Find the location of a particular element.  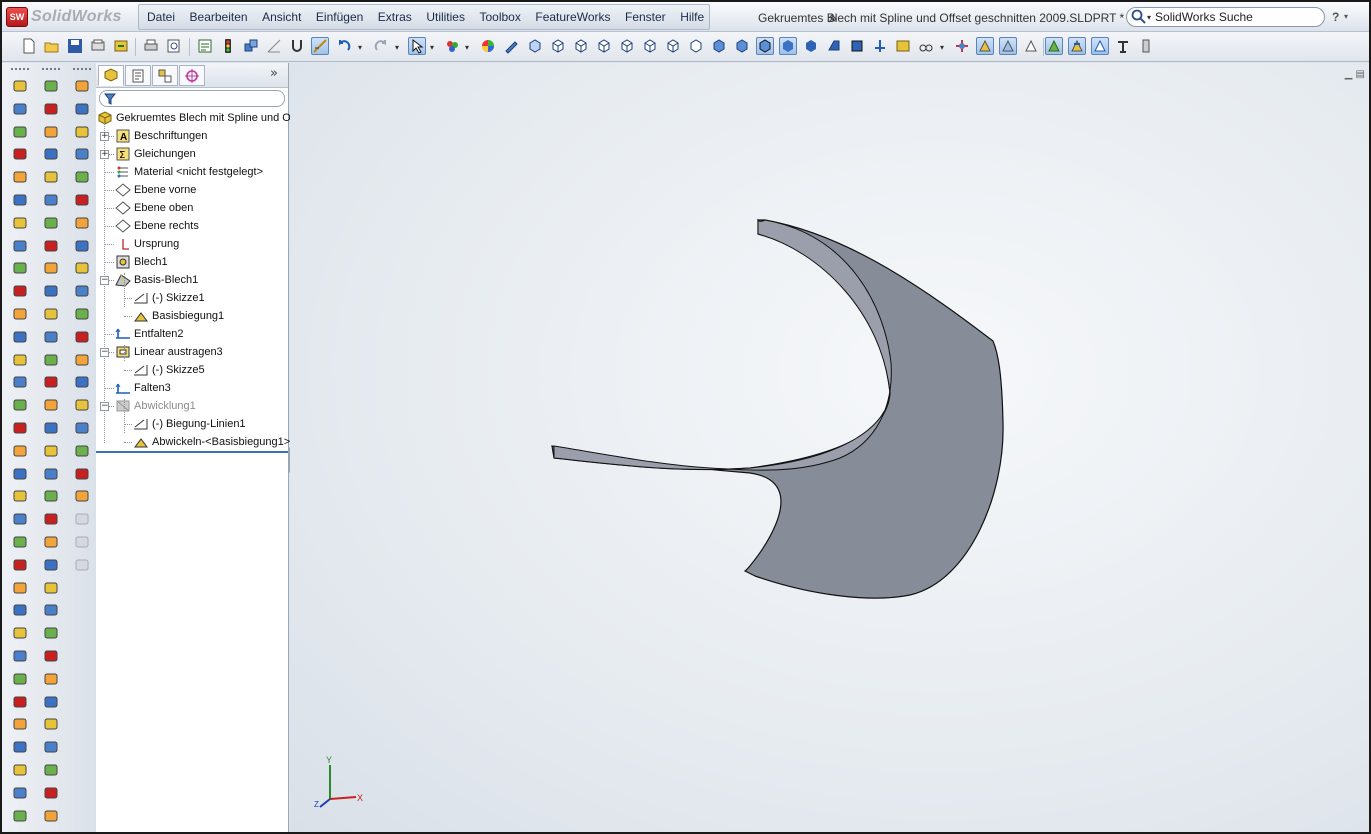

color-wheel-icon is located at coordinates (488, 46).